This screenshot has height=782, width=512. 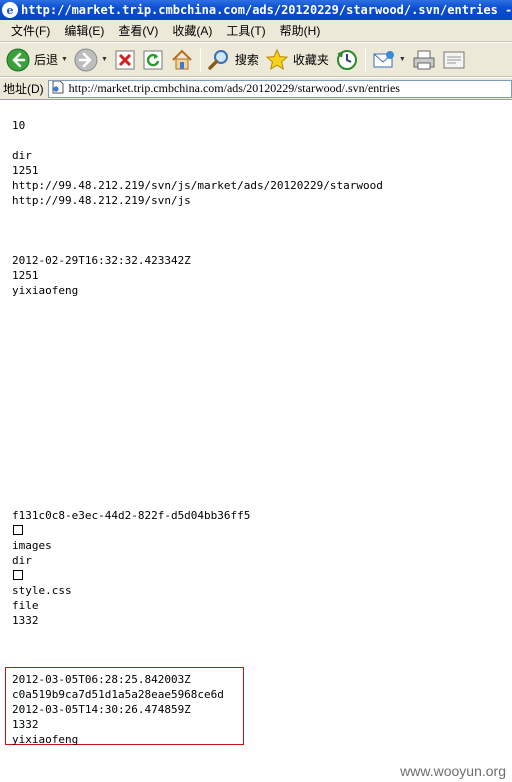 I want to click on print-button, so click(x=424, y=60).